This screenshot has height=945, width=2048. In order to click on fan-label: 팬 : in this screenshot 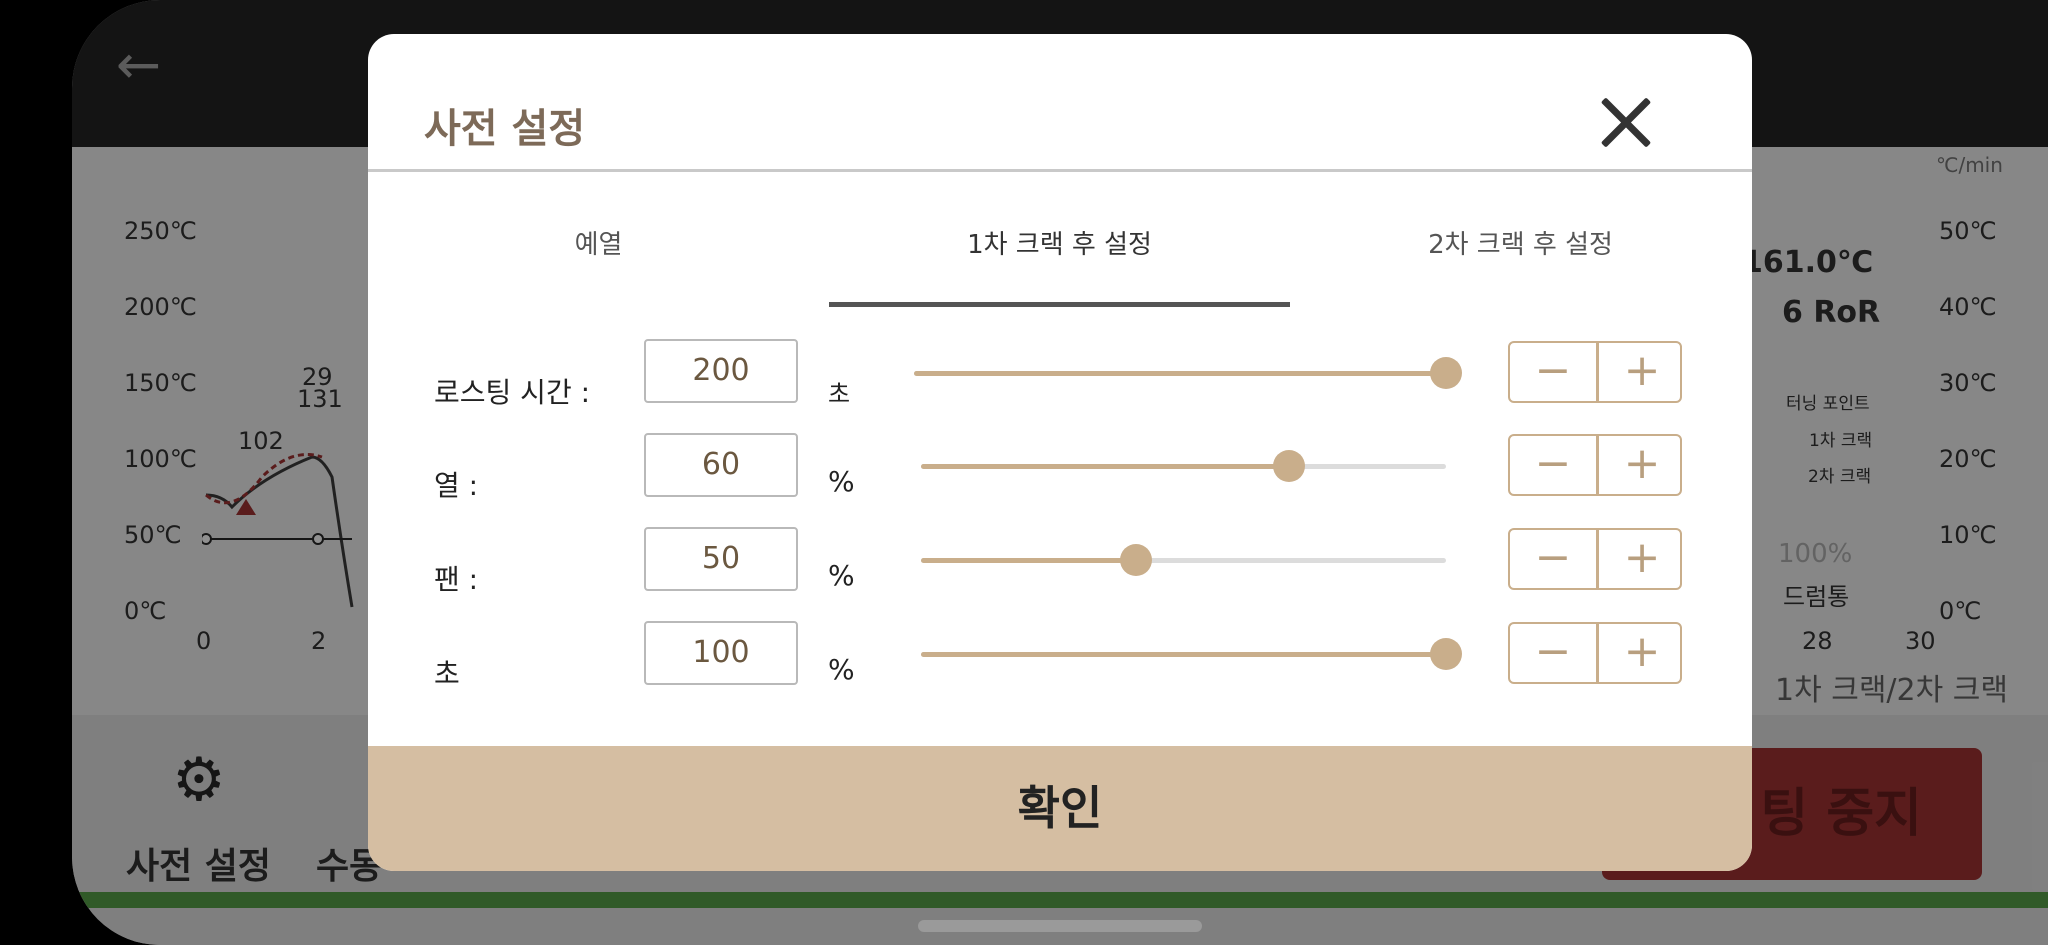, I will do `click(456, 579)`.